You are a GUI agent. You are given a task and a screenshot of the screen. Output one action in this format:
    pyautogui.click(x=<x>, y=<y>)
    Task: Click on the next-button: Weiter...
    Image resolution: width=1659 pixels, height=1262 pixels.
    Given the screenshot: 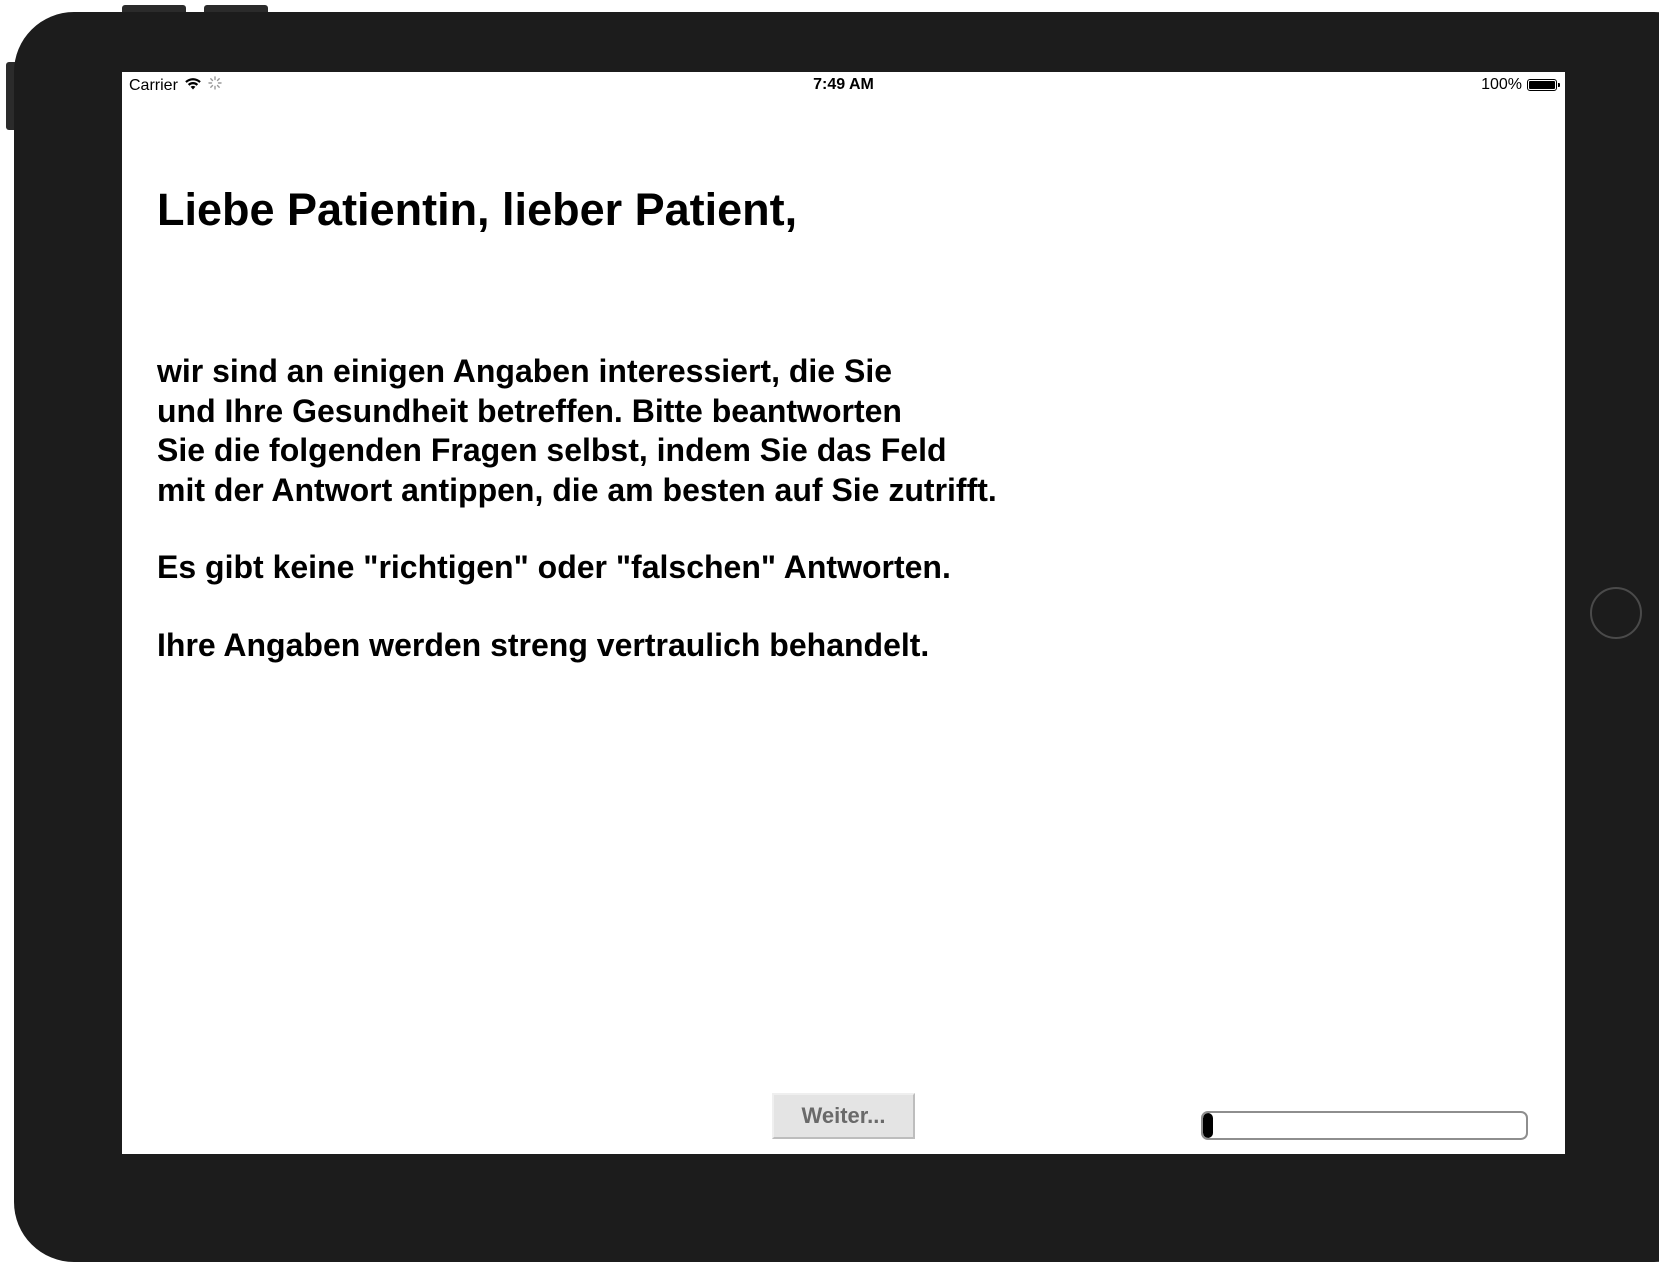 What is the action you would take?
    pyautogui.click(x=843, y=1116)
    